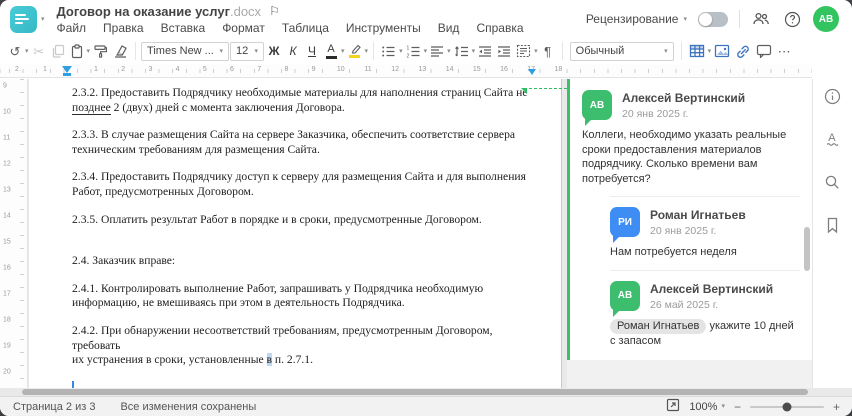 The width and height of the screenshot is (852, 416). I want to click on menu-item-Файл: Файл, so click(72, 28).